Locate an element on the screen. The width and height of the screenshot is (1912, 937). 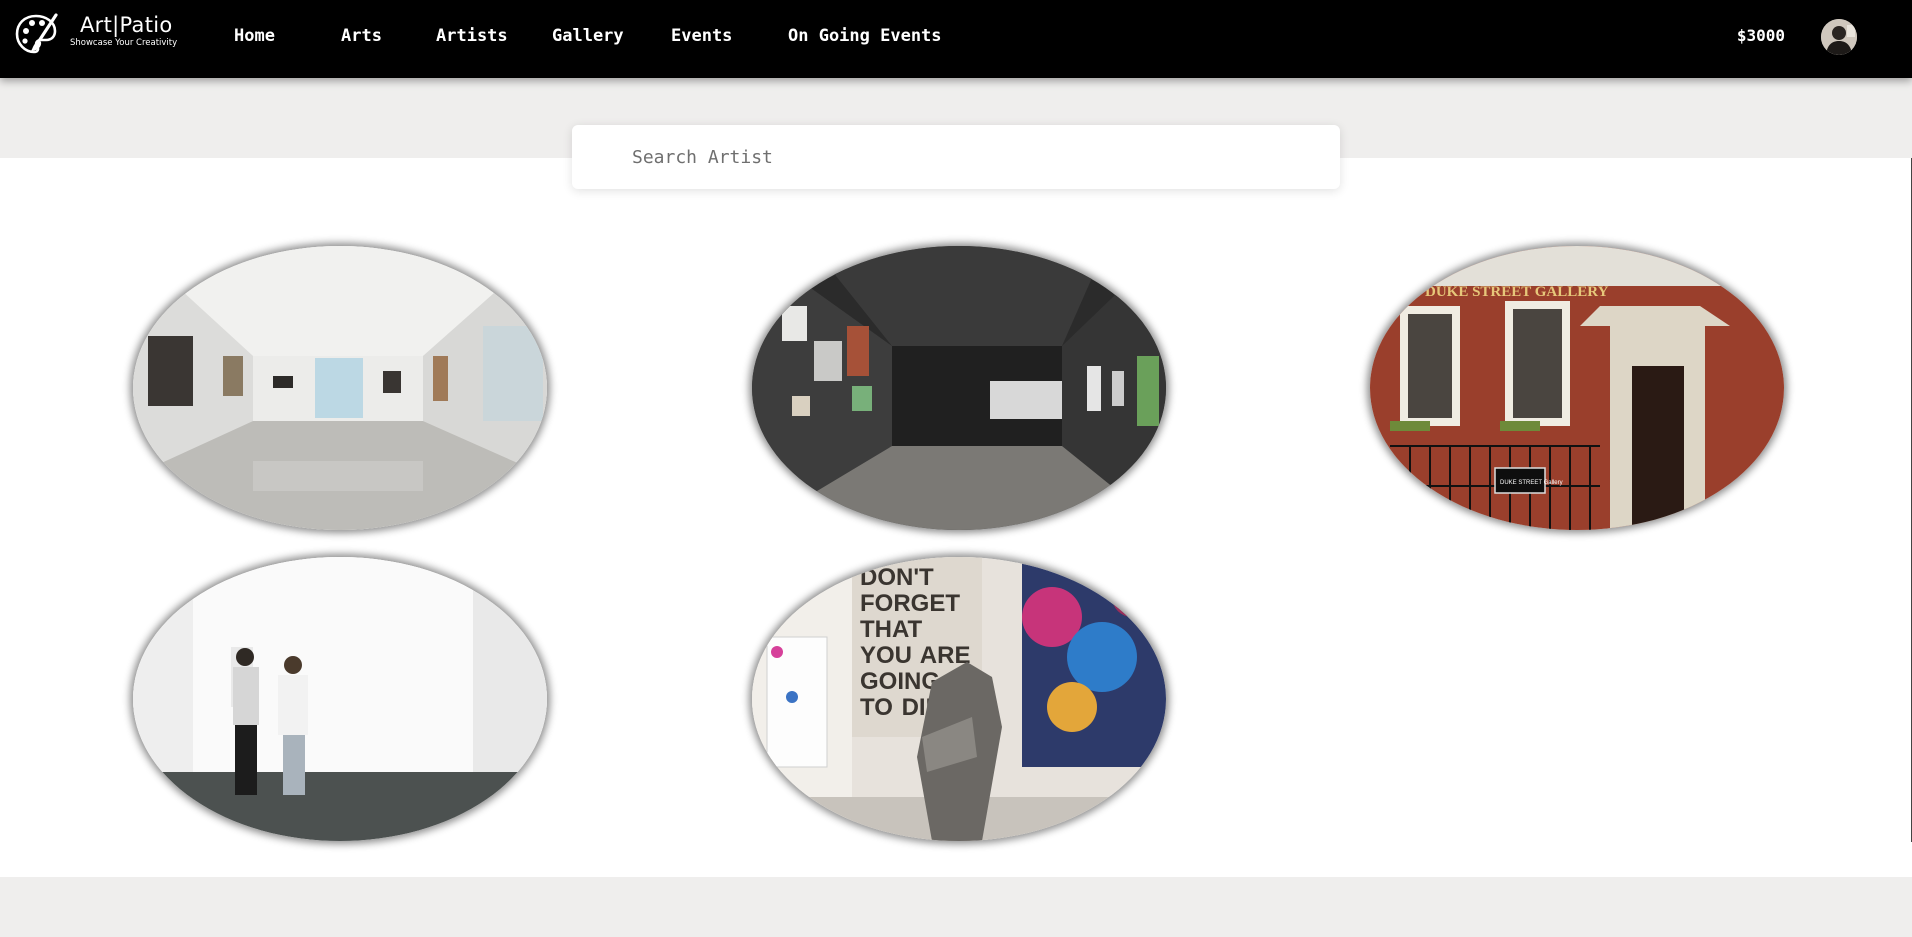
search-box is located at coordinates (956, 157).